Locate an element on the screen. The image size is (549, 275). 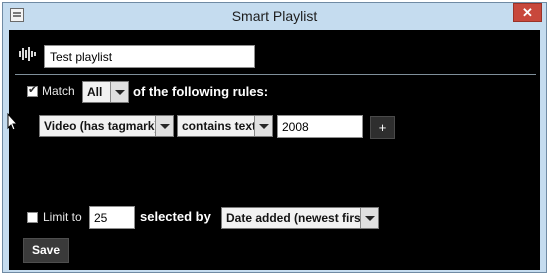
limit-order-dropdown: Date added (newest first) is located at coordinates (300, 218).